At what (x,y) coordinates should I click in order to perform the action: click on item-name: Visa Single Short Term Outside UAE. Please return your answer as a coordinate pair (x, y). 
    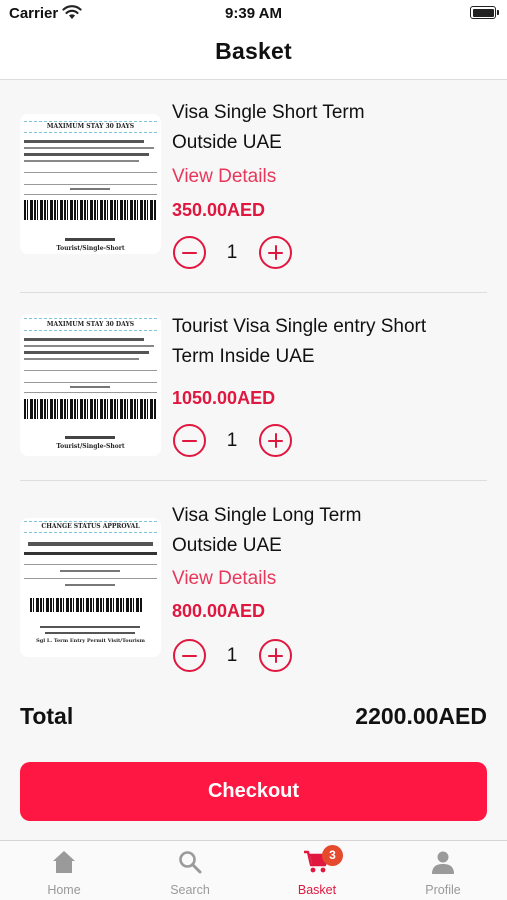
    Looking at the image, I should click on (268, 127).